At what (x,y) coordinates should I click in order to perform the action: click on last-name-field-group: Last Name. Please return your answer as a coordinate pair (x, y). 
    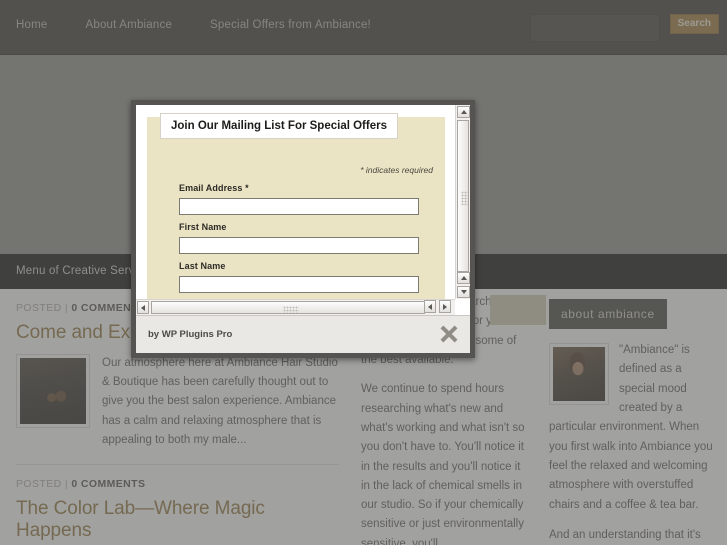
    Looking at the image, I should click on (299, 277).